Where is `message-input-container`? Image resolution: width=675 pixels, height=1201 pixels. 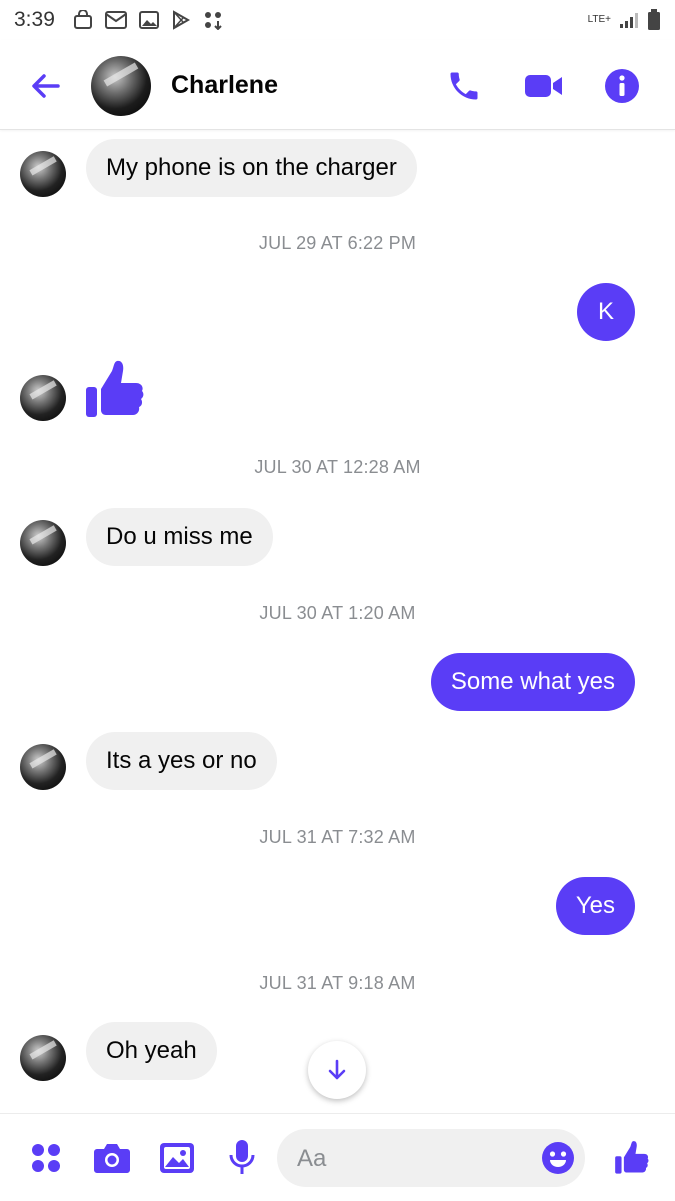 message-input-container is located at coordinates (431, 1159).